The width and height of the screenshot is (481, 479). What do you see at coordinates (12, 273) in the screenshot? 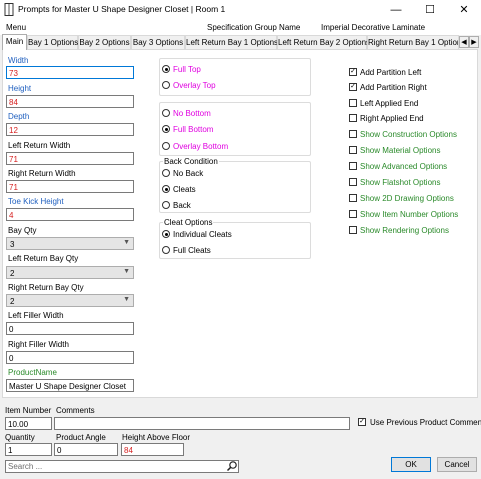
I see `left-return-bay-qty-value: 2` at bounding box center [12, 273].